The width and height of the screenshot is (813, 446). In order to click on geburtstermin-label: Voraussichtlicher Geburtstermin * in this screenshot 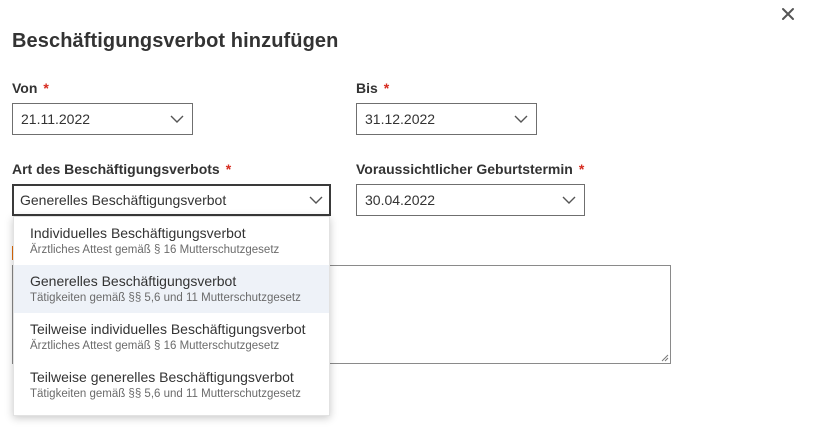, I will do `click(470, 169)`.